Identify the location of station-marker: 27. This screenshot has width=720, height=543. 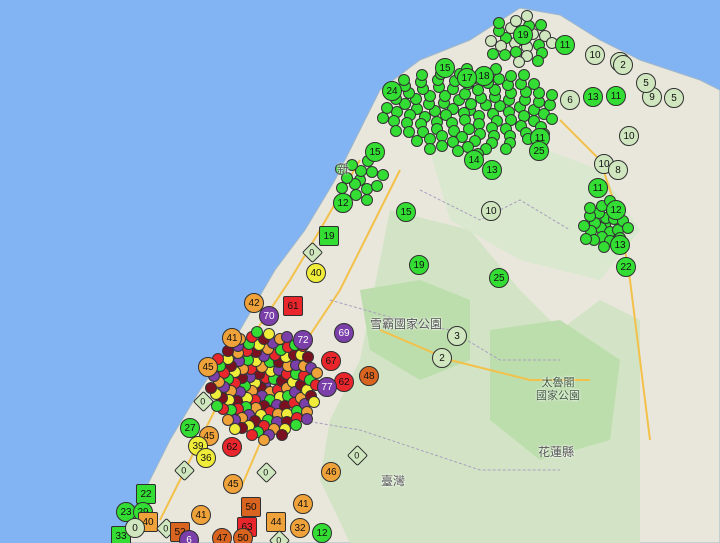
(190, 428).